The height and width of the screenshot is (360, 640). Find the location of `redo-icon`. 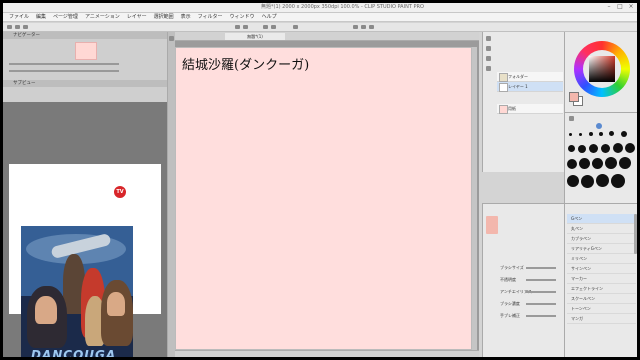

redo-icon is located at coordinates (245, 27).